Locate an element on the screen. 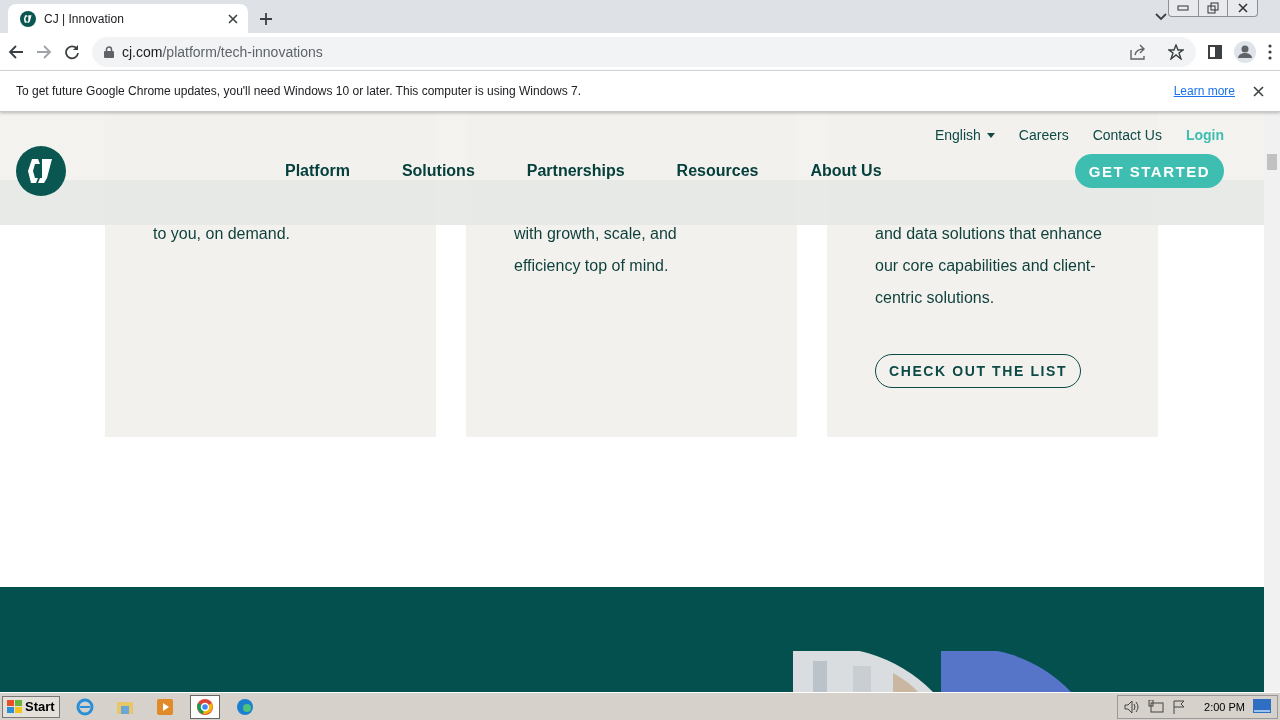  windows-logo-icon is located at coordinates (15, 706).